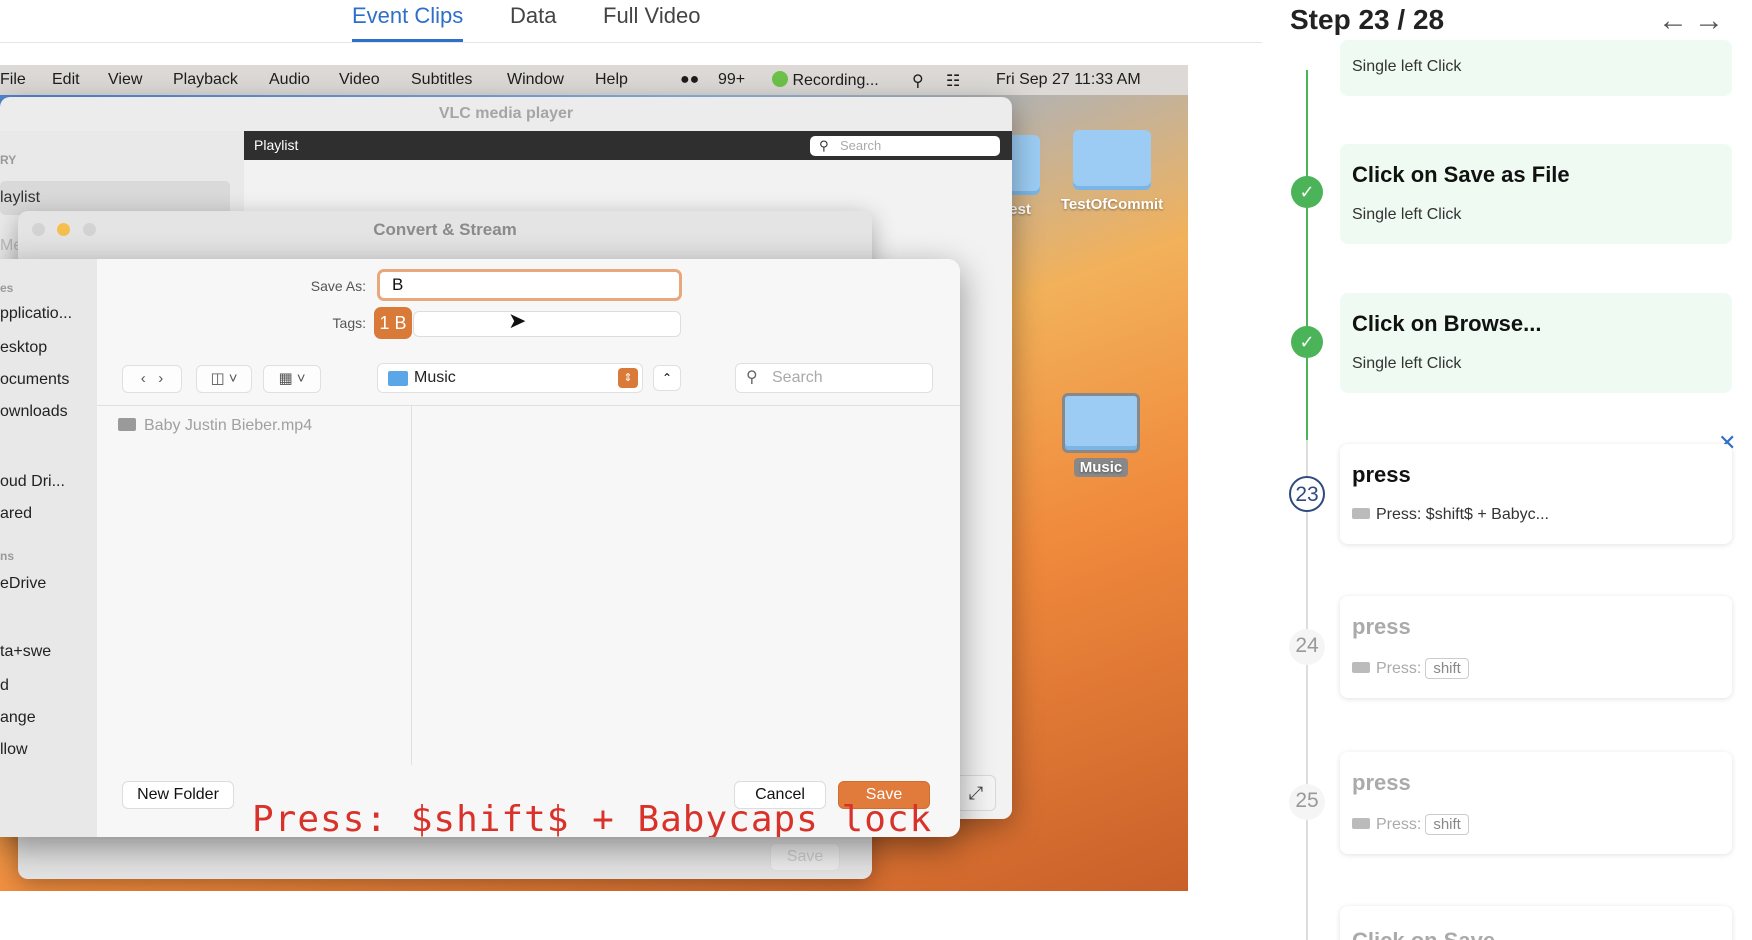 This screenshot has width=1752, height=940. What do you see at coordinates (16, 514) in the screenshot?
I see `sidebar-location-item: ared` at bounding box center [16, 514].